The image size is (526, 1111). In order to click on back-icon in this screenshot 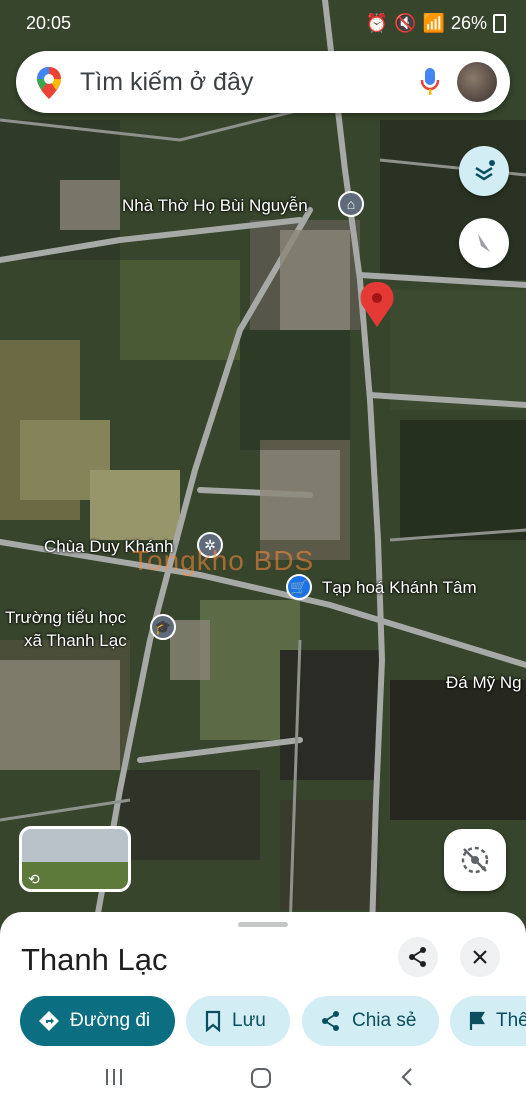, I will do `click(407, 1079)`.